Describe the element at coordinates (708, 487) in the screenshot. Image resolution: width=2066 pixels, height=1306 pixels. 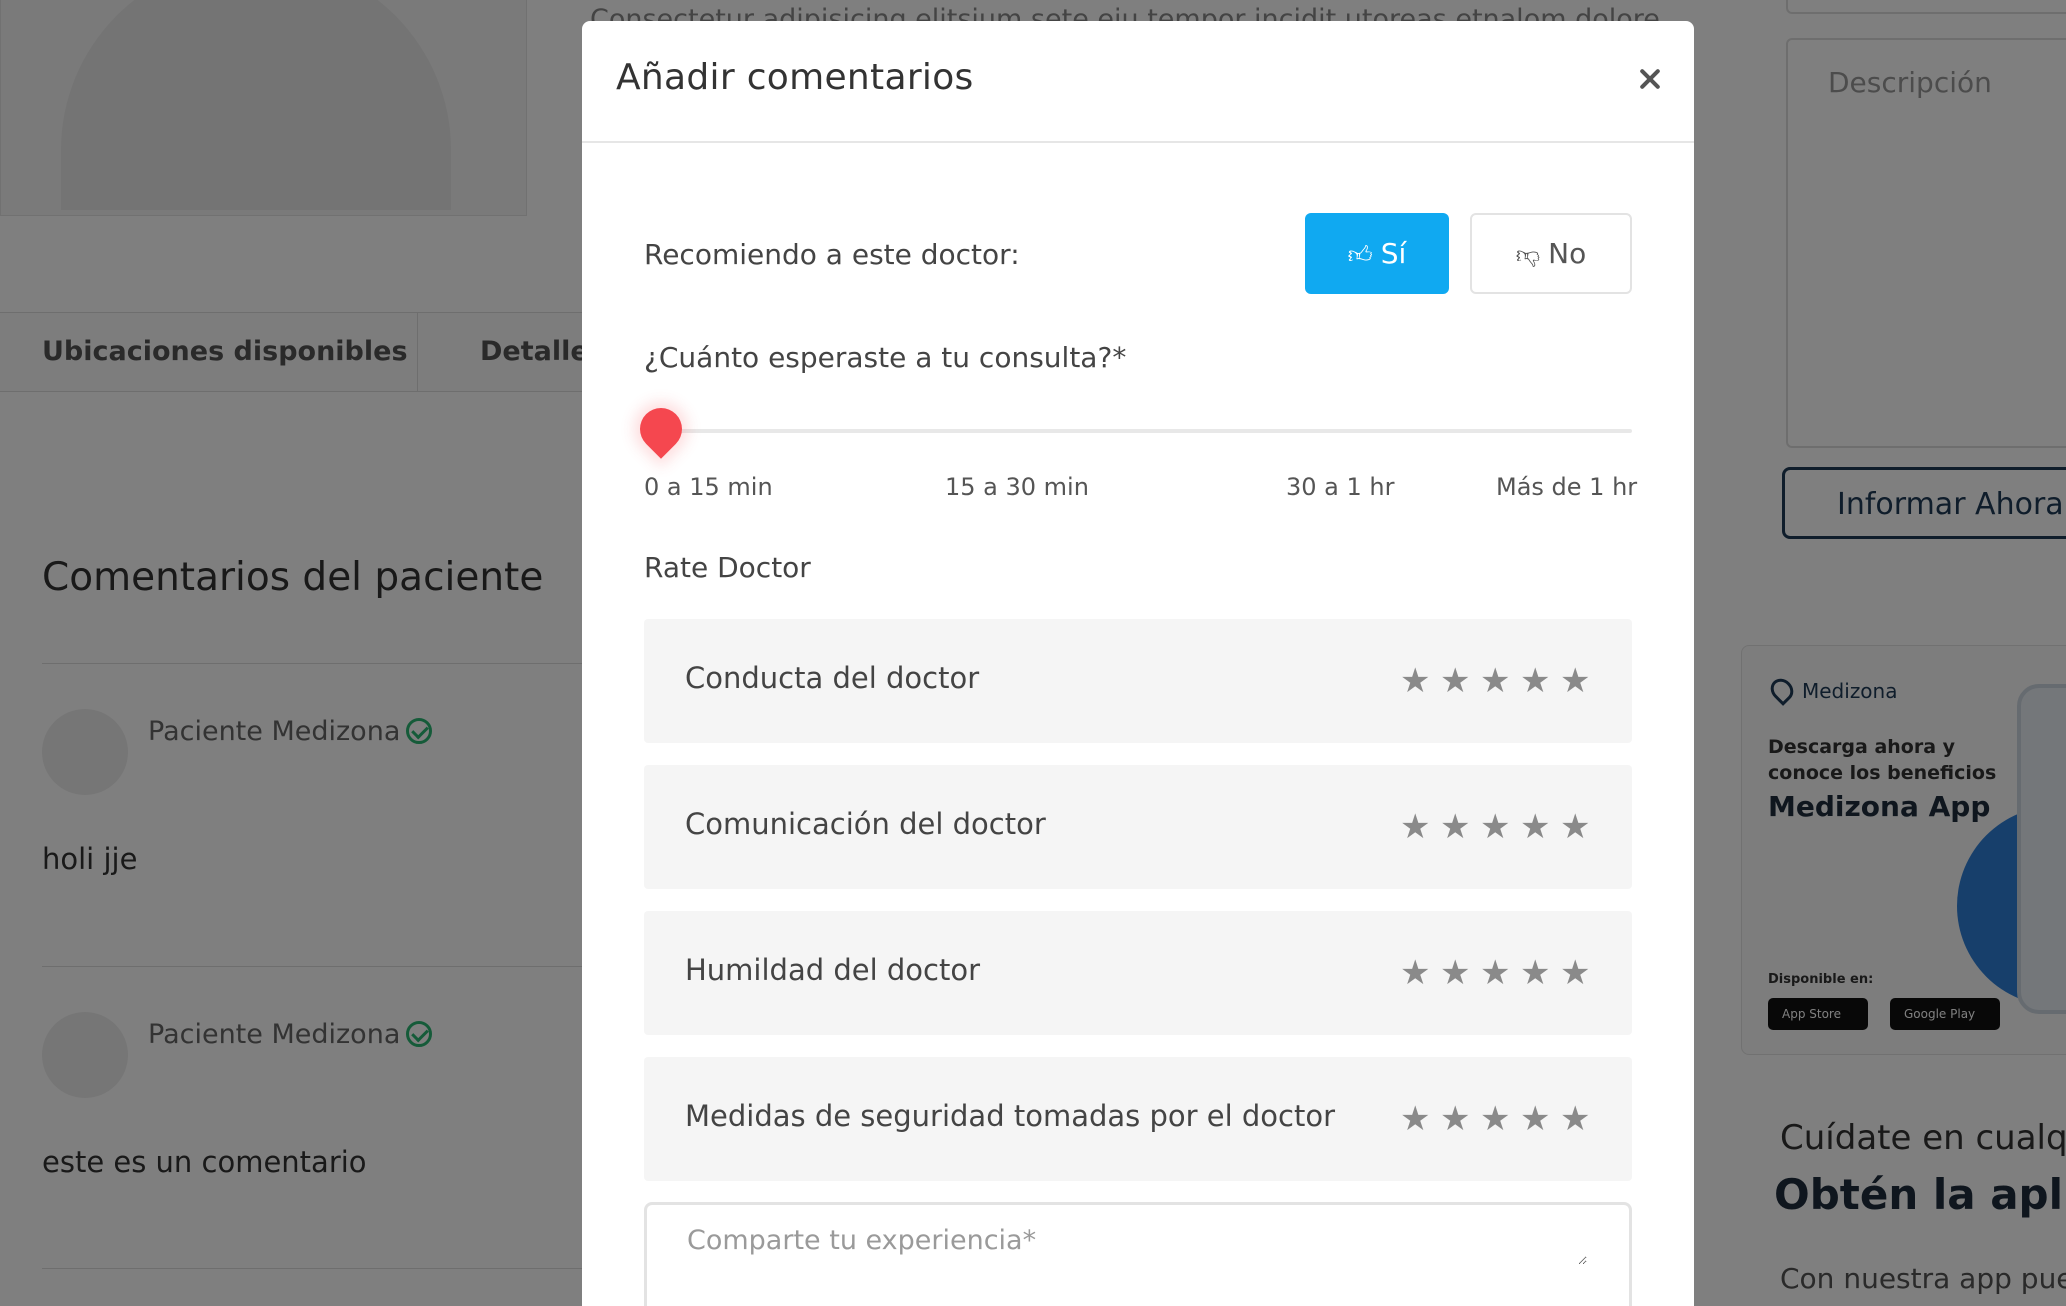
I see `wait-option-0-15: 0 a 15 min` at that location.